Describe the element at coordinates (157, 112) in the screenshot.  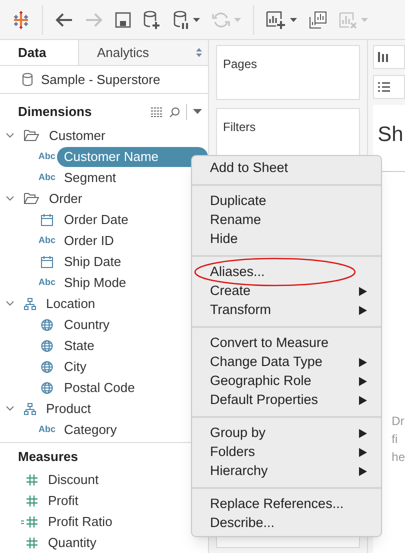
I see `list-view-icon` at that location.